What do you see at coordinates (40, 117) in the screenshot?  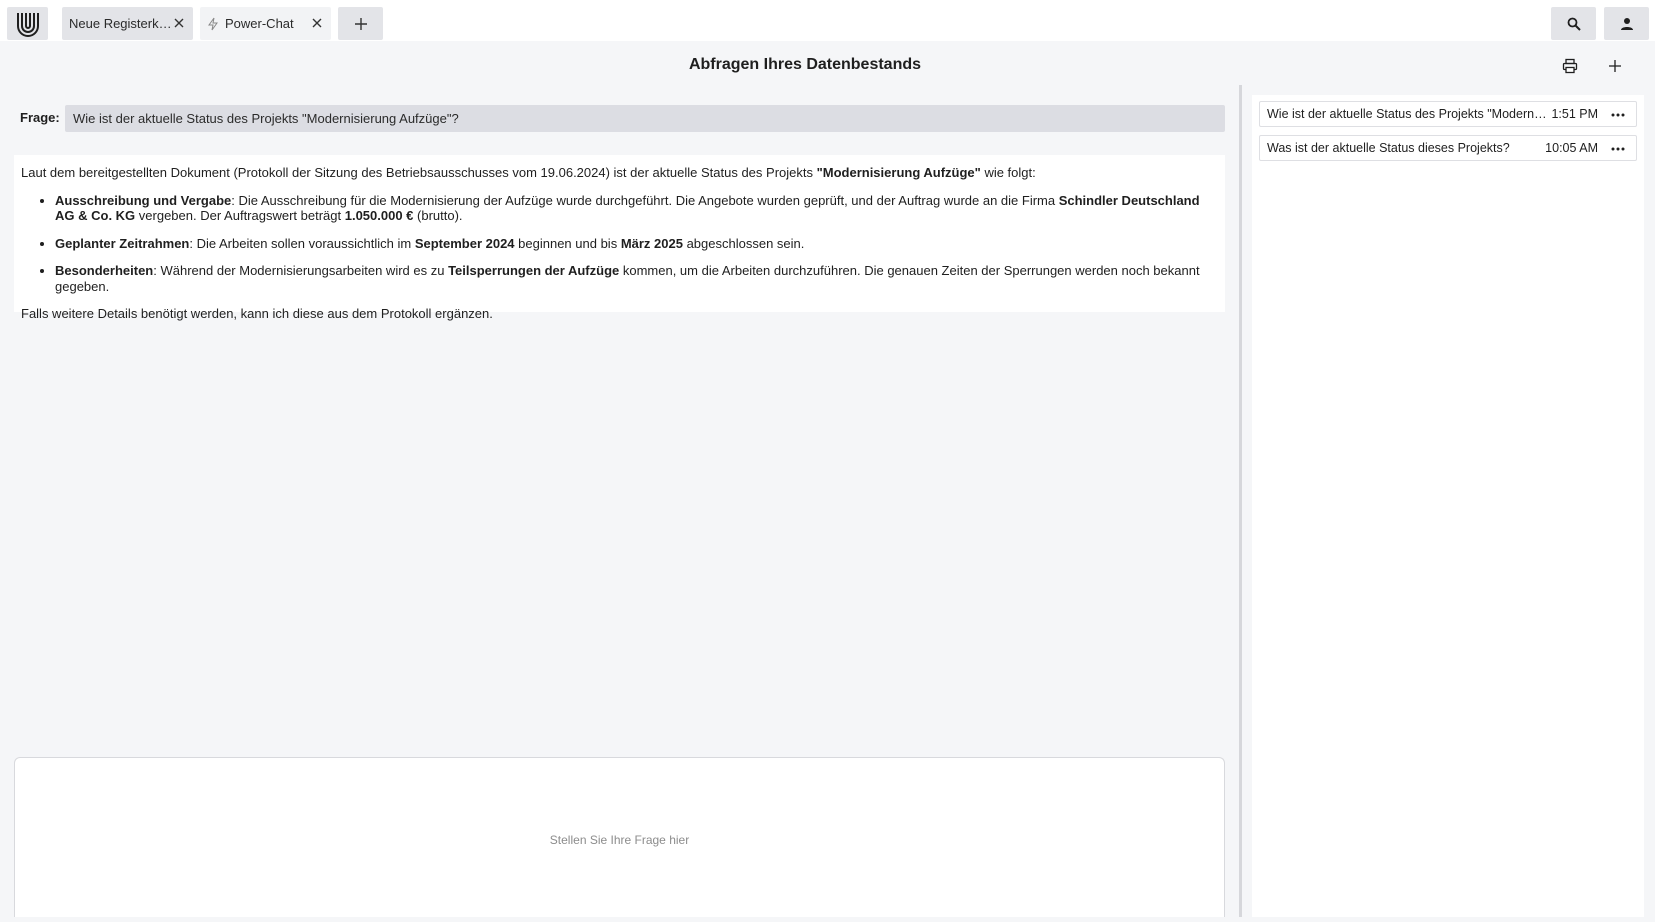 I see `question-label: Frage:` at bounding box center [40, 117].